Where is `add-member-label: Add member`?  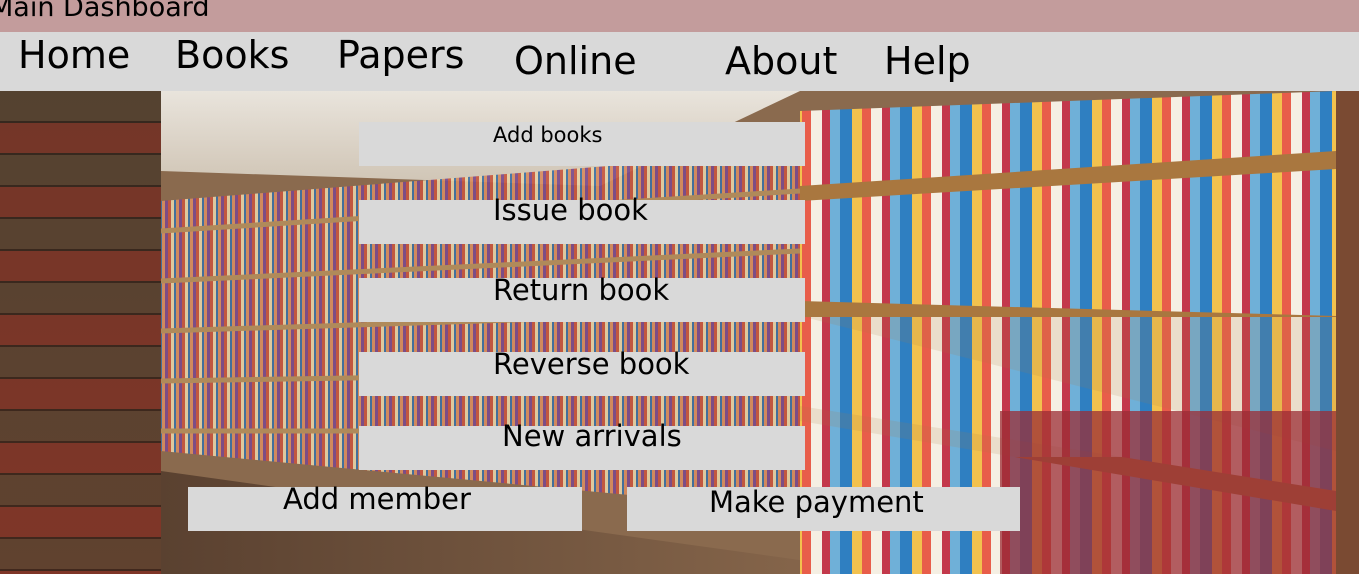 add-member-label: Add member is located at coordinates (377, 499).